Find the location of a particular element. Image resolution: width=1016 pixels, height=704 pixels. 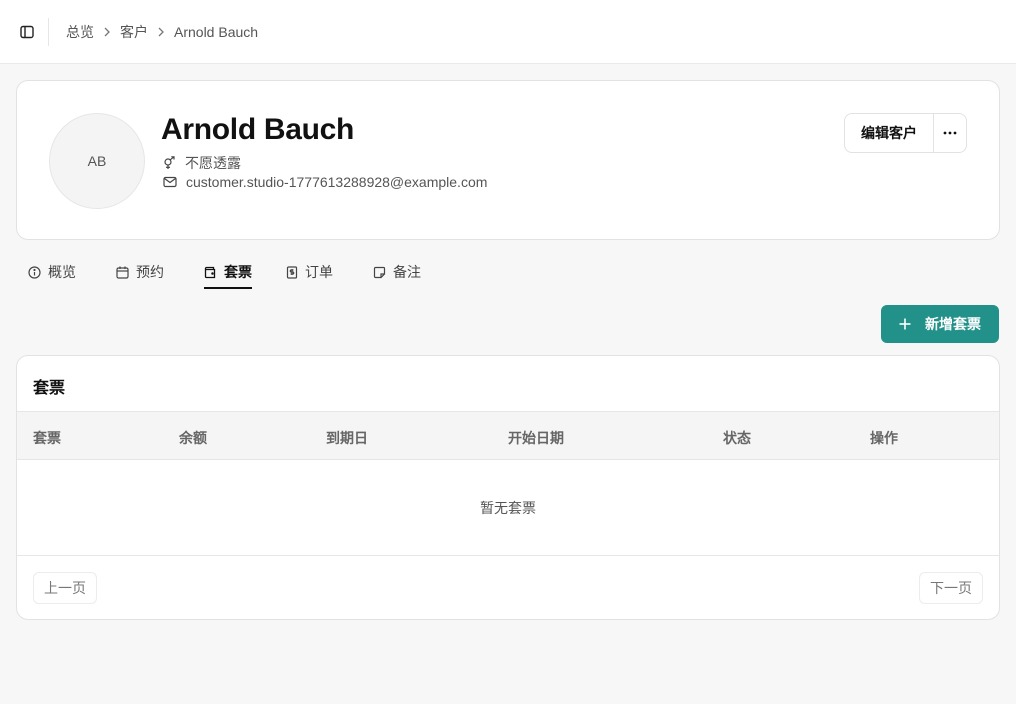

more-options-button is located at coordinates (950, 133).